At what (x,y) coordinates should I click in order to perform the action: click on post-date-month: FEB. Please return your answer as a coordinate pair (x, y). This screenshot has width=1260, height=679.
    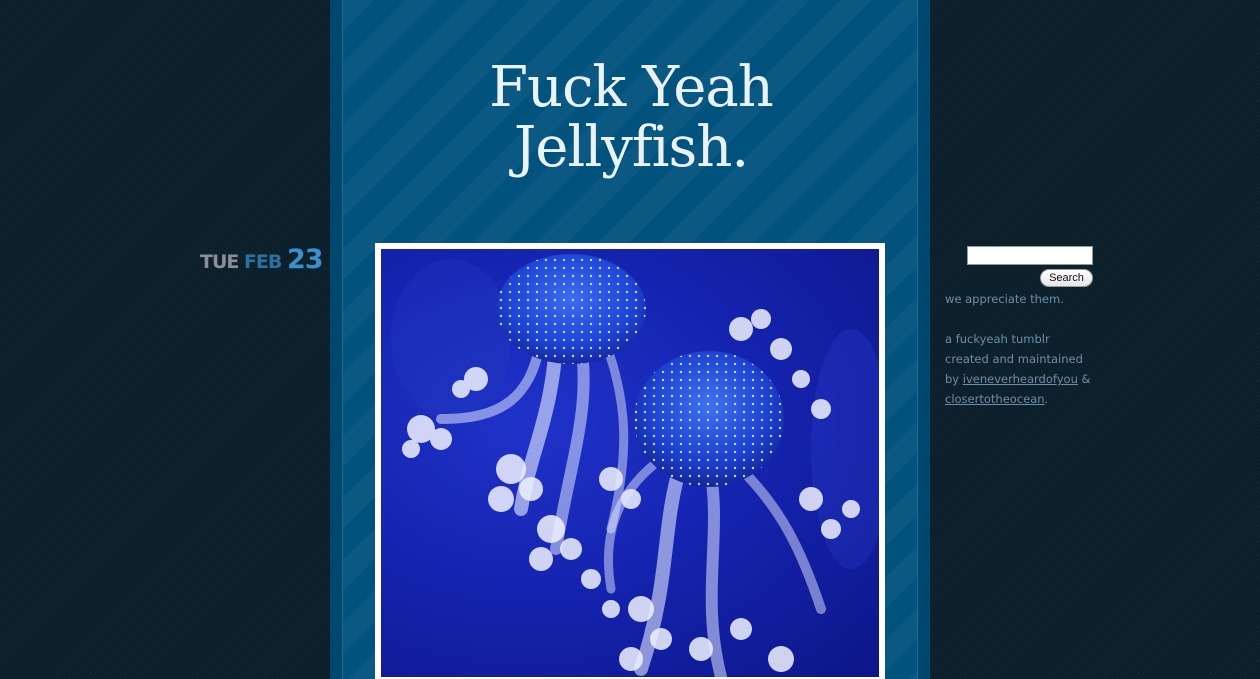
    Looking at the image, I should click on (262, 262).